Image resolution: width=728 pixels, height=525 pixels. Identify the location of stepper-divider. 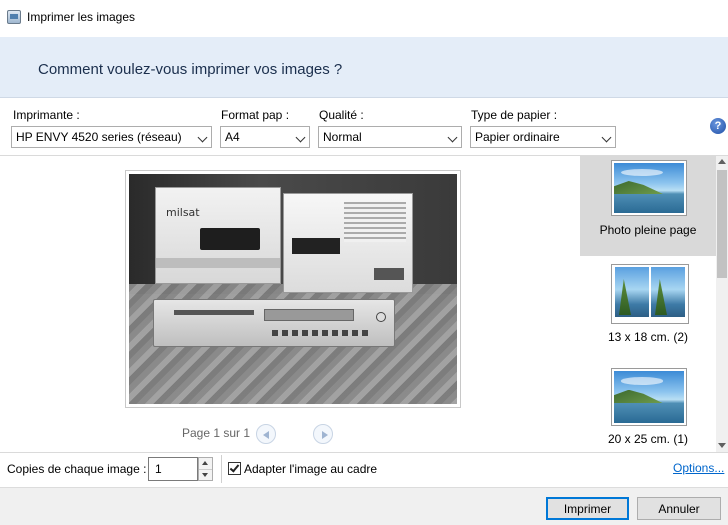
(205, 469).